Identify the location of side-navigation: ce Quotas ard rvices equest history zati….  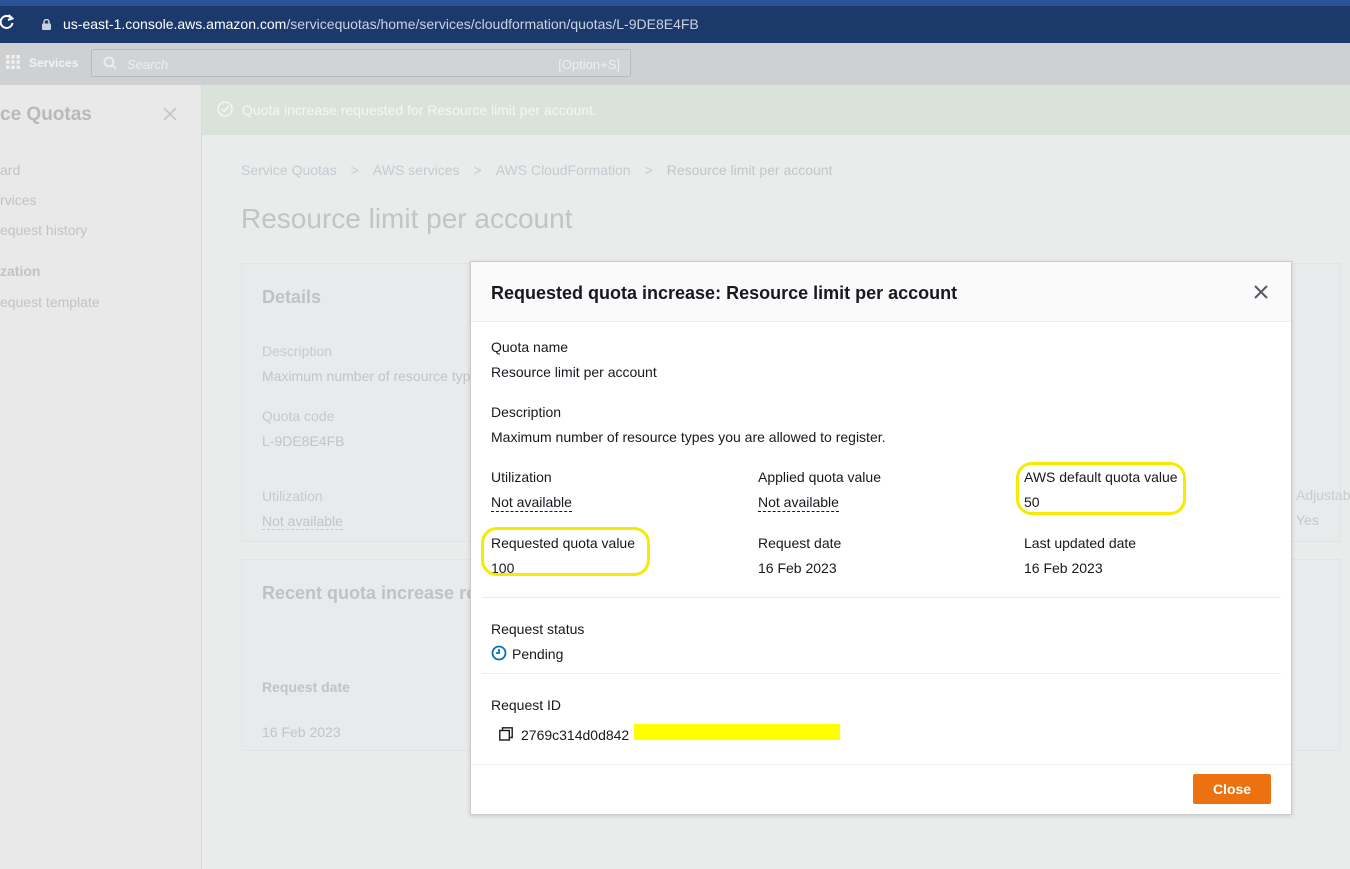
(101, 477).